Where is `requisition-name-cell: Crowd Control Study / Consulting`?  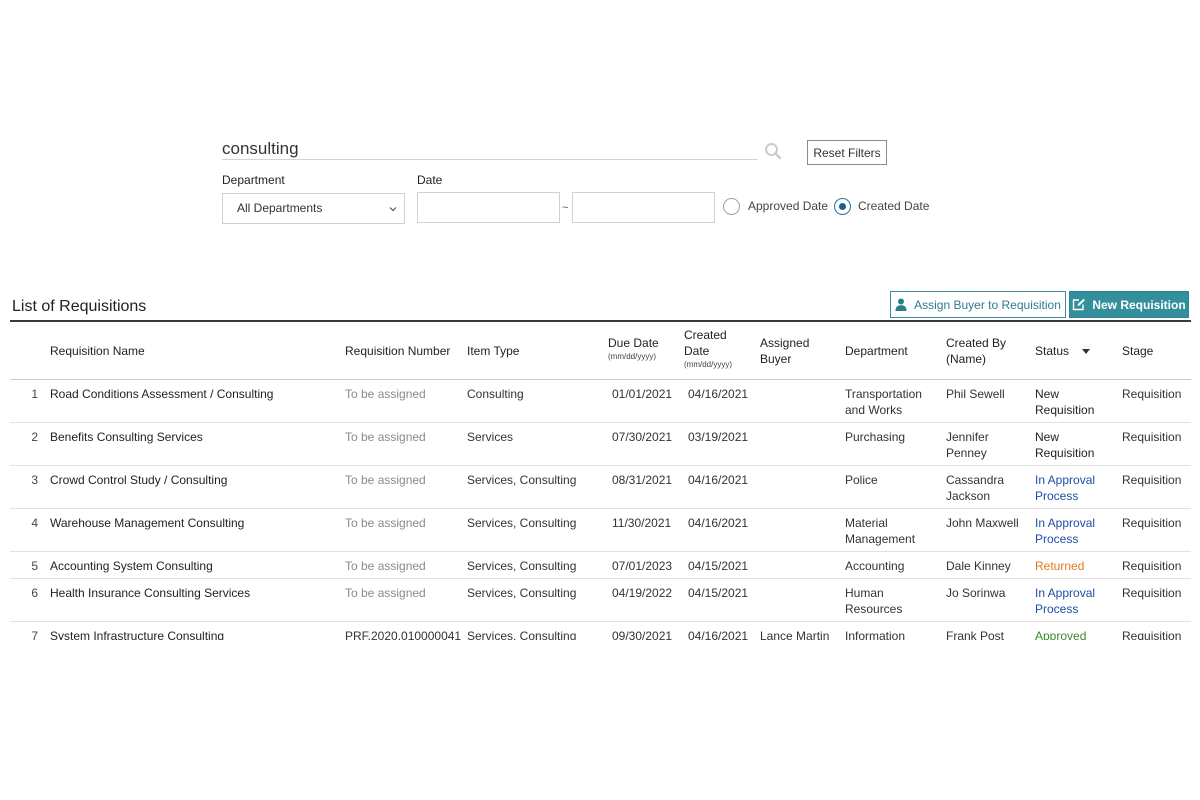 requisition-name-cell: Crowd Control Study / Consulting is located at coordinates (138, 480).